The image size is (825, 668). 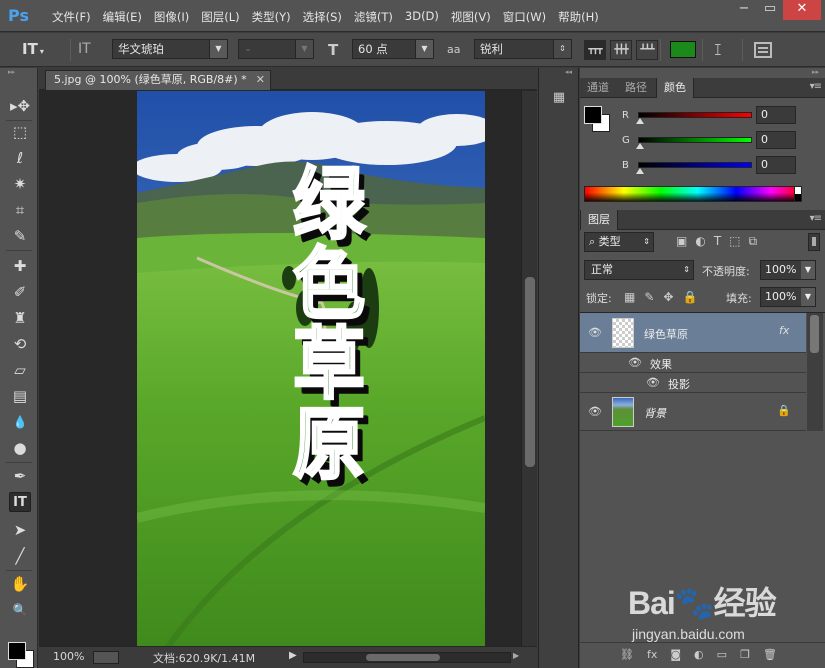 I want to click on layer-effects-row: 👁 效果, so click(x=693, y=363).